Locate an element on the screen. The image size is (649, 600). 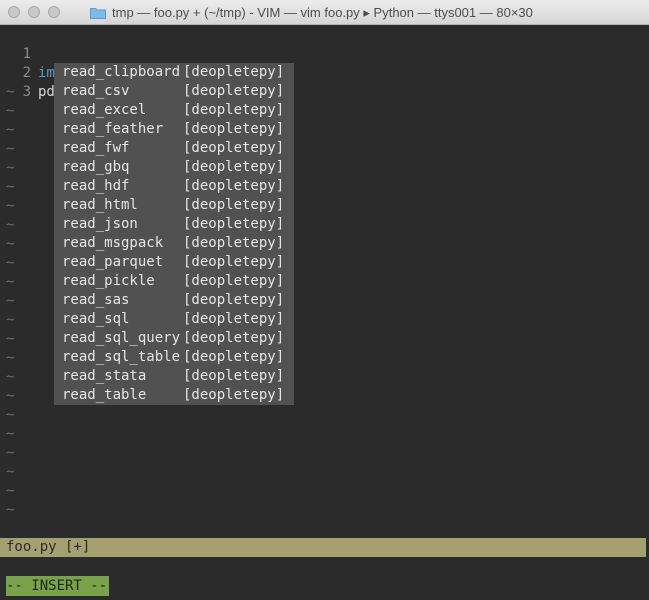
buffer-line-3: 3 is located at coordinates (17, 82).